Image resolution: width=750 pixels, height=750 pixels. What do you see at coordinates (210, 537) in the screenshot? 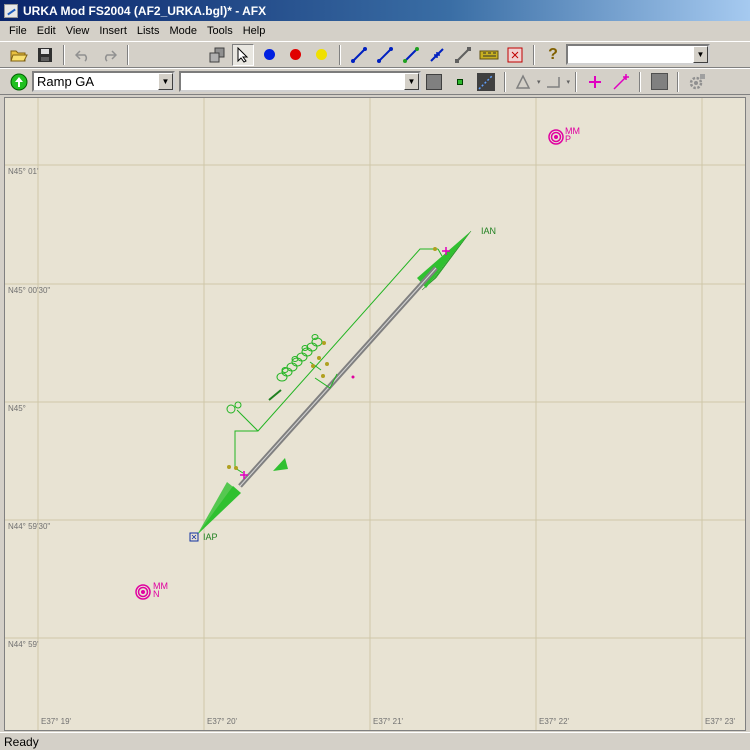
I see `ils-label-south: IAP` at bounding box center [210, 537].